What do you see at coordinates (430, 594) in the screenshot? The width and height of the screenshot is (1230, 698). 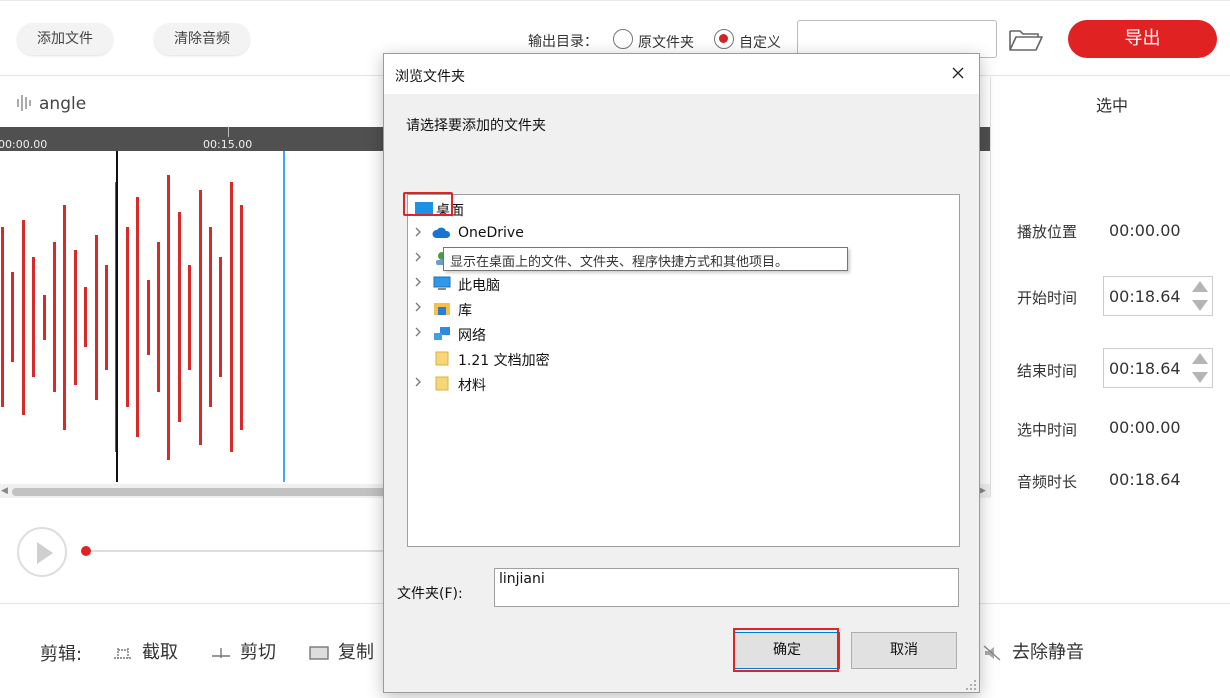 I see `folder-label: 文件夹(F):` at bounding box center [430, 594].